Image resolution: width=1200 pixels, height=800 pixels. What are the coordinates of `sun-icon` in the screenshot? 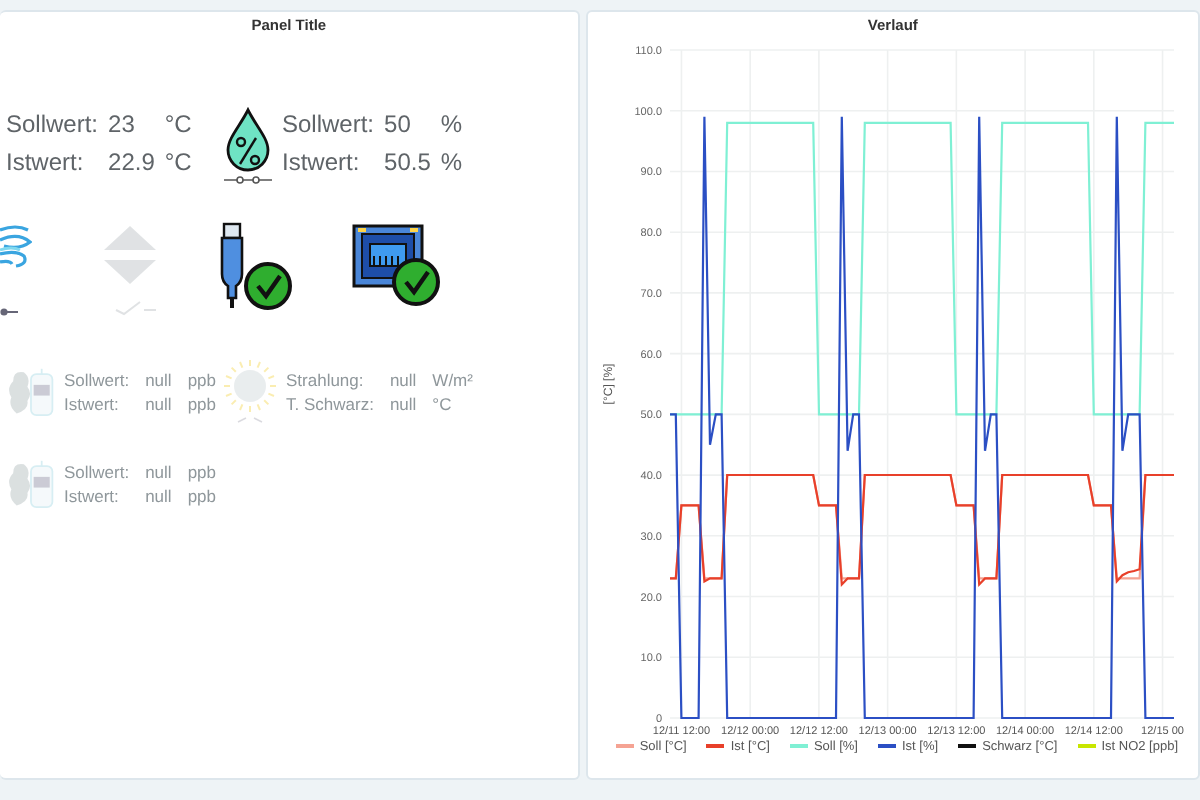 It's located at (250, 391).